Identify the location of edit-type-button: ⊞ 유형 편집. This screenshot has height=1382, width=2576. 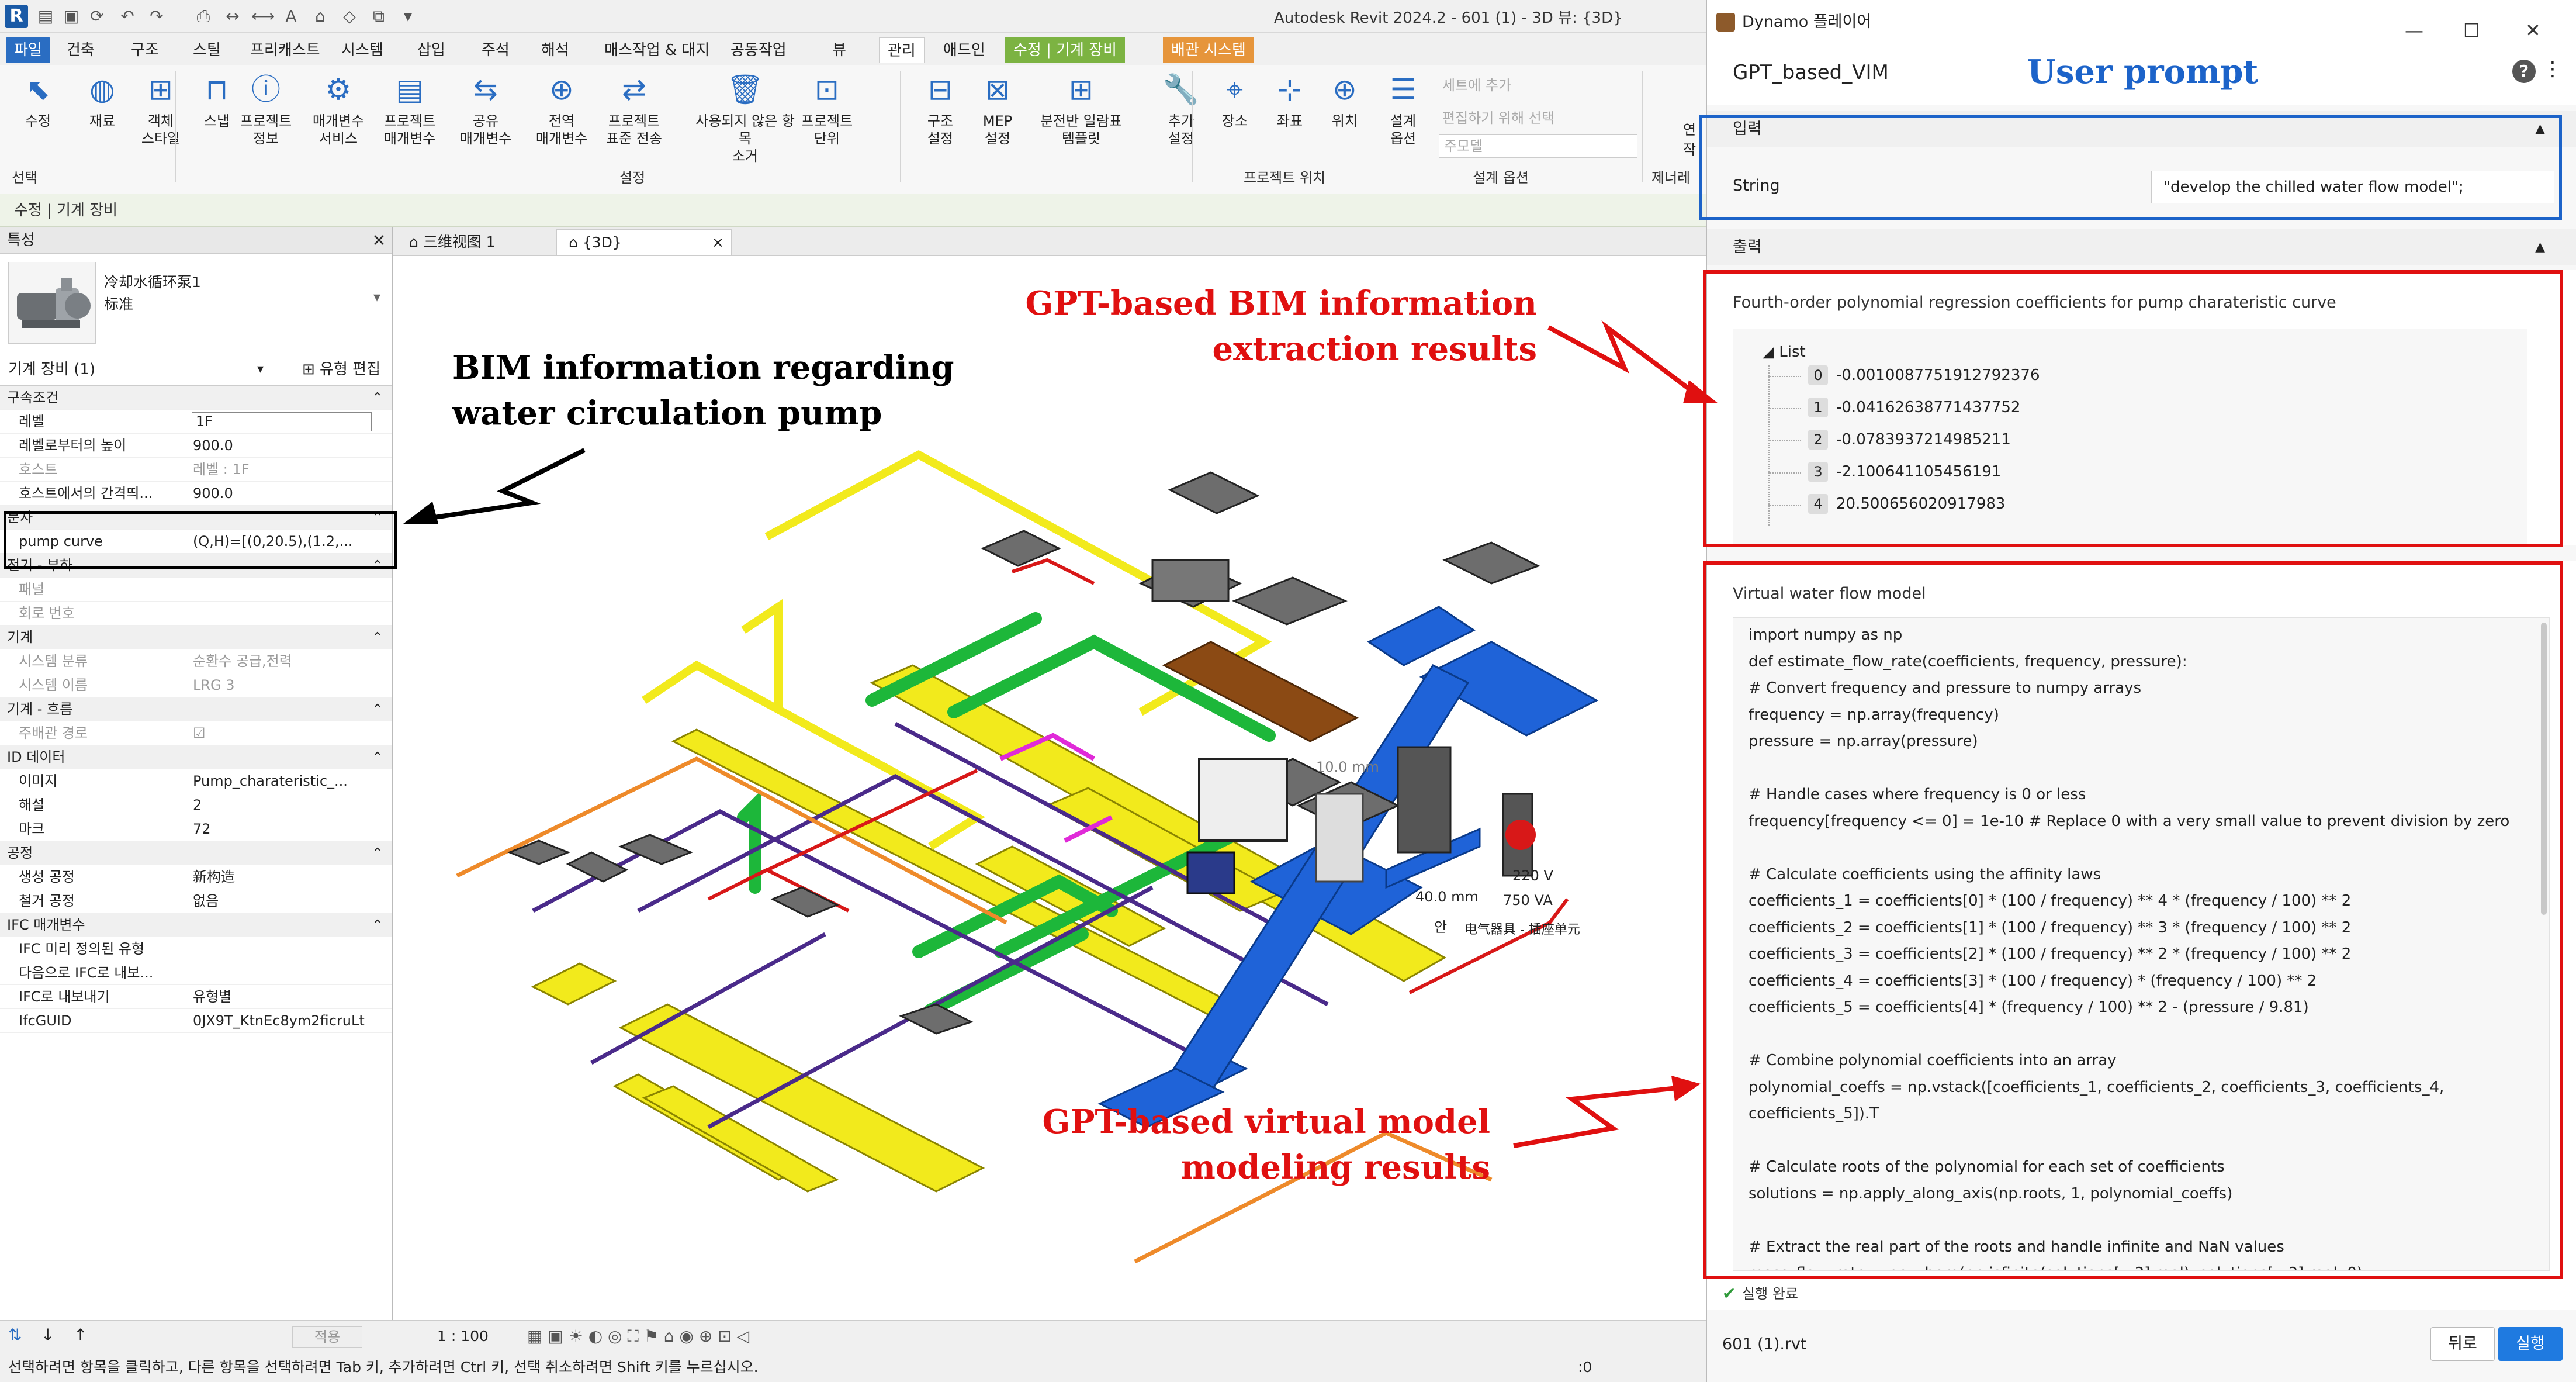
(341, 369).